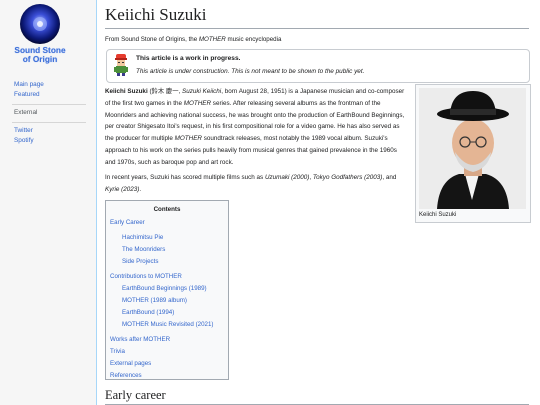 The width and height of the screenshot is (540, 405). I want to click on site-logo: Sound Stone of Origin, so click(40, 33).